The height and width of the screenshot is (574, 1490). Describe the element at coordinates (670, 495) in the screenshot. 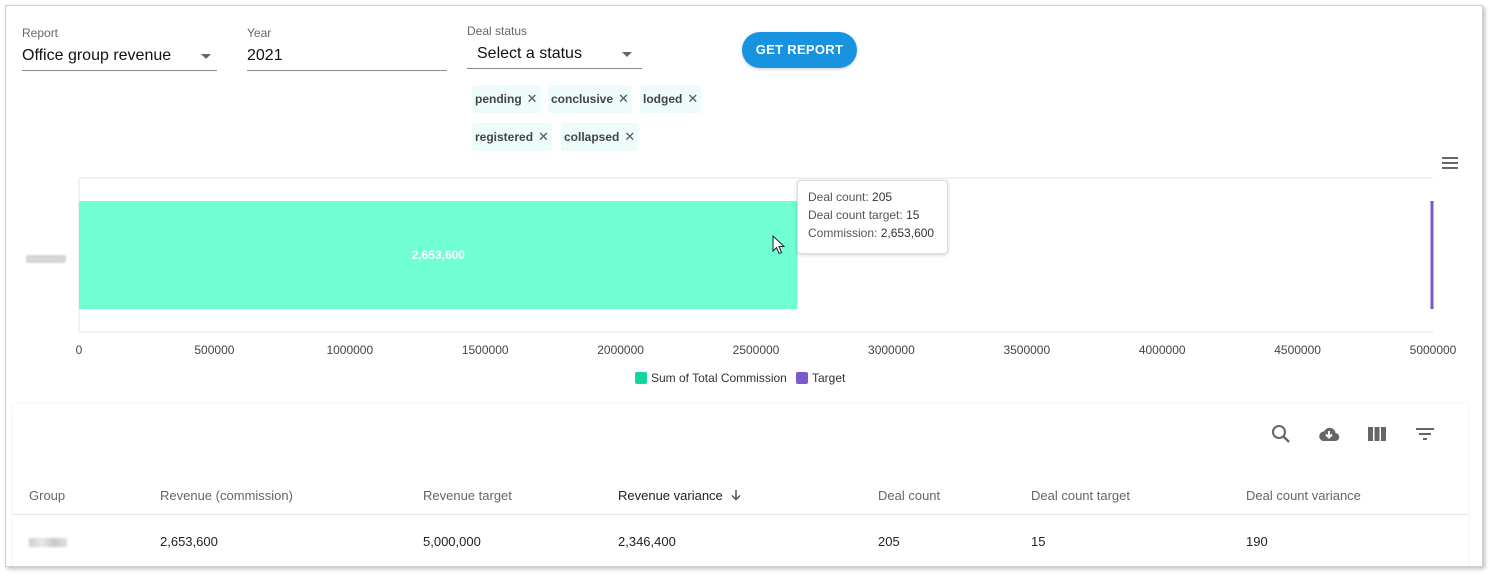

I see `column-header-label: Revenue variance` at that location.